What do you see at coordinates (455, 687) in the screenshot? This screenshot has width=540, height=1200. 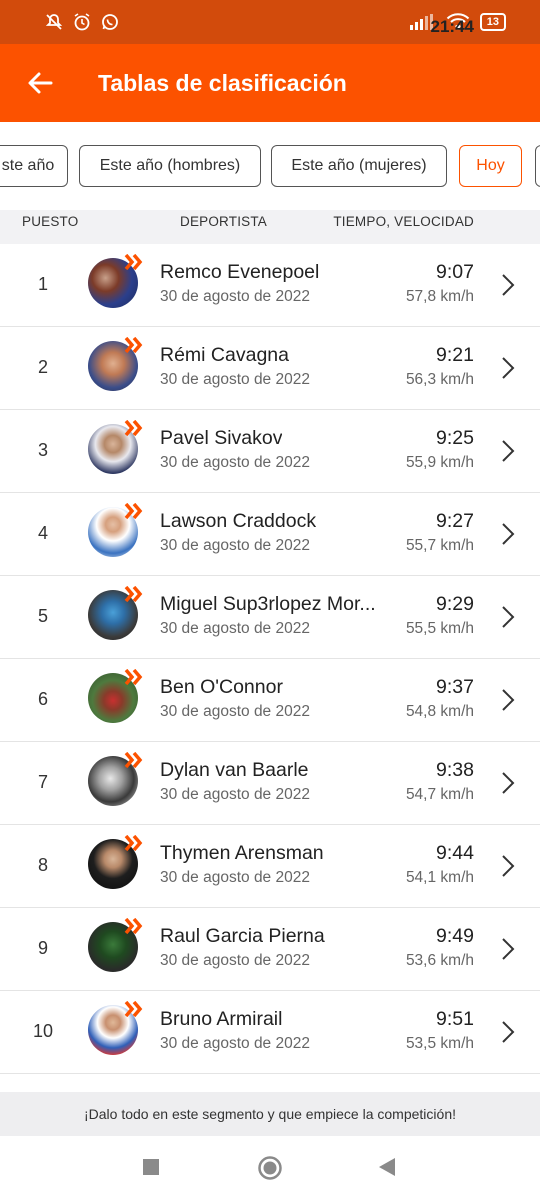 I see `effort-time: 9:37` at bounding box center [455, 687].